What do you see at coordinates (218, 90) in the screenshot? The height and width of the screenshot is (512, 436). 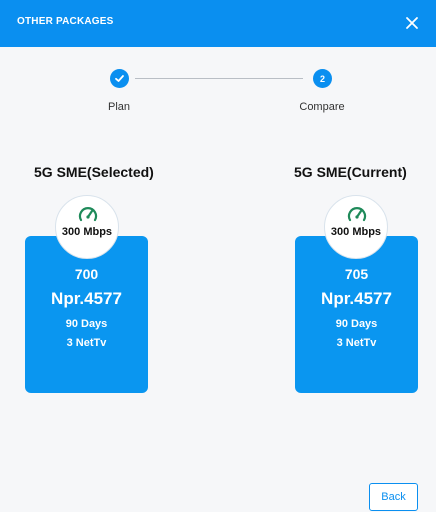 I see `stepper: 2 Plan Compare` at bounding box center [218, 90].